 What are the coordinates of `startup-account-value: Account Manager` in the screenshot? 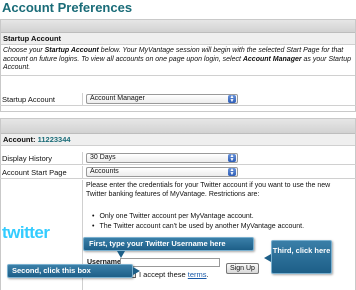 It's located at (117, 98).